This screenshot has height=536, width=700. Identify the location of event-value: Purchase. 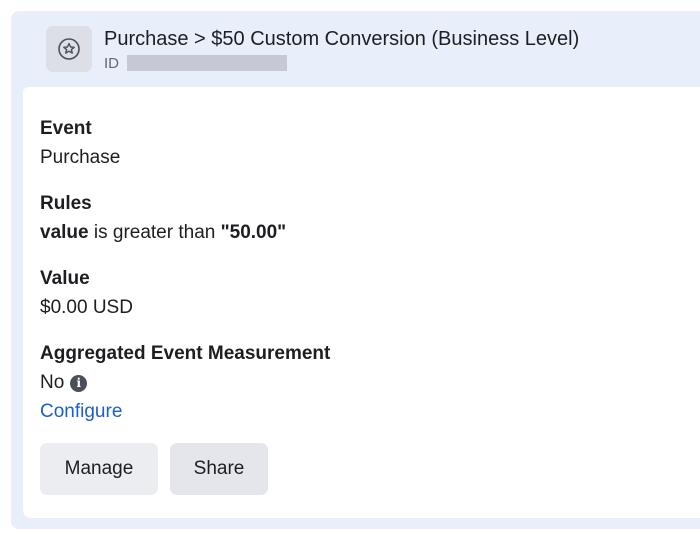
(80, 157).